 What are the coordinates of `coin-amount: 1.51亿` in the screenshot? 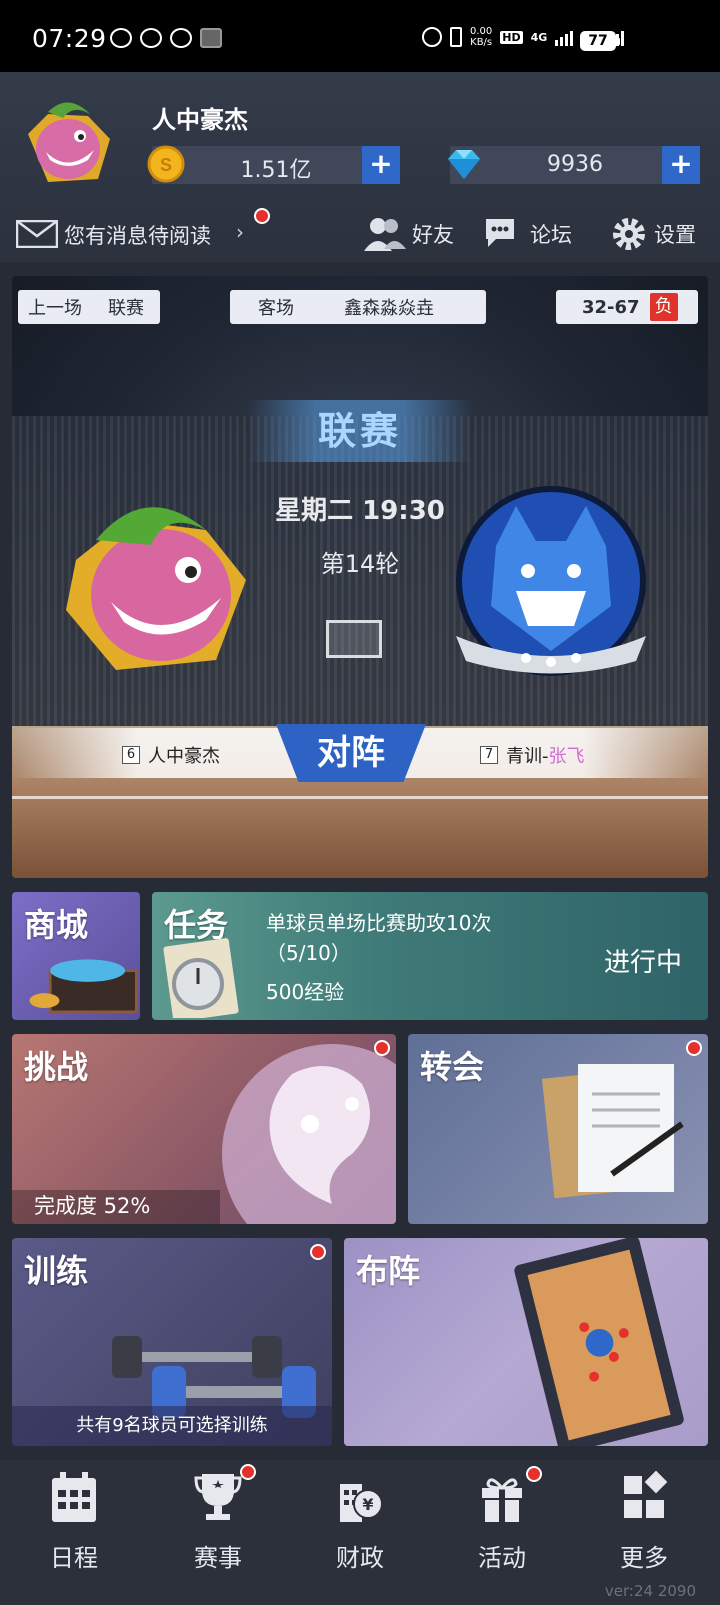 It's located at (276, 170).